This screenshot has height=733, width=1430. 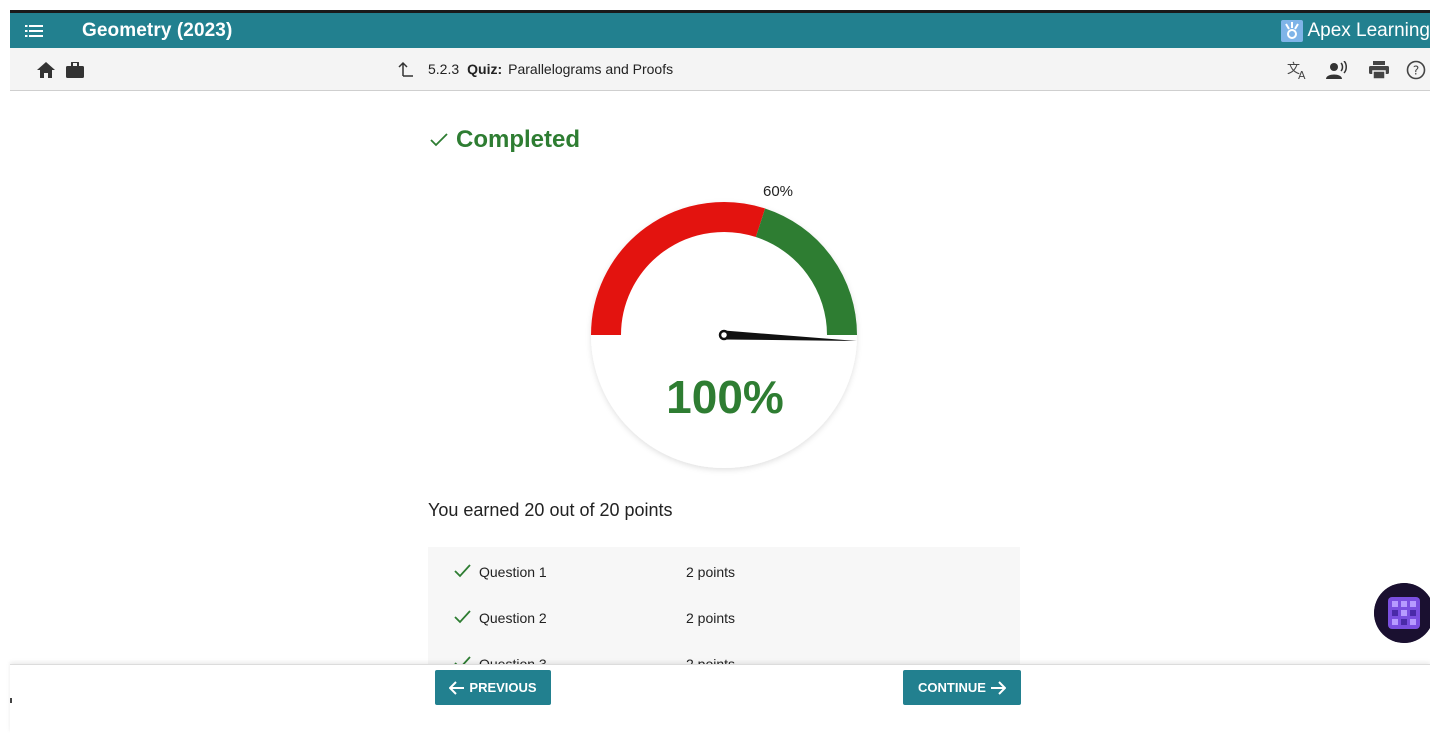 I want to click on home-icon, so click(x=46, y=70).